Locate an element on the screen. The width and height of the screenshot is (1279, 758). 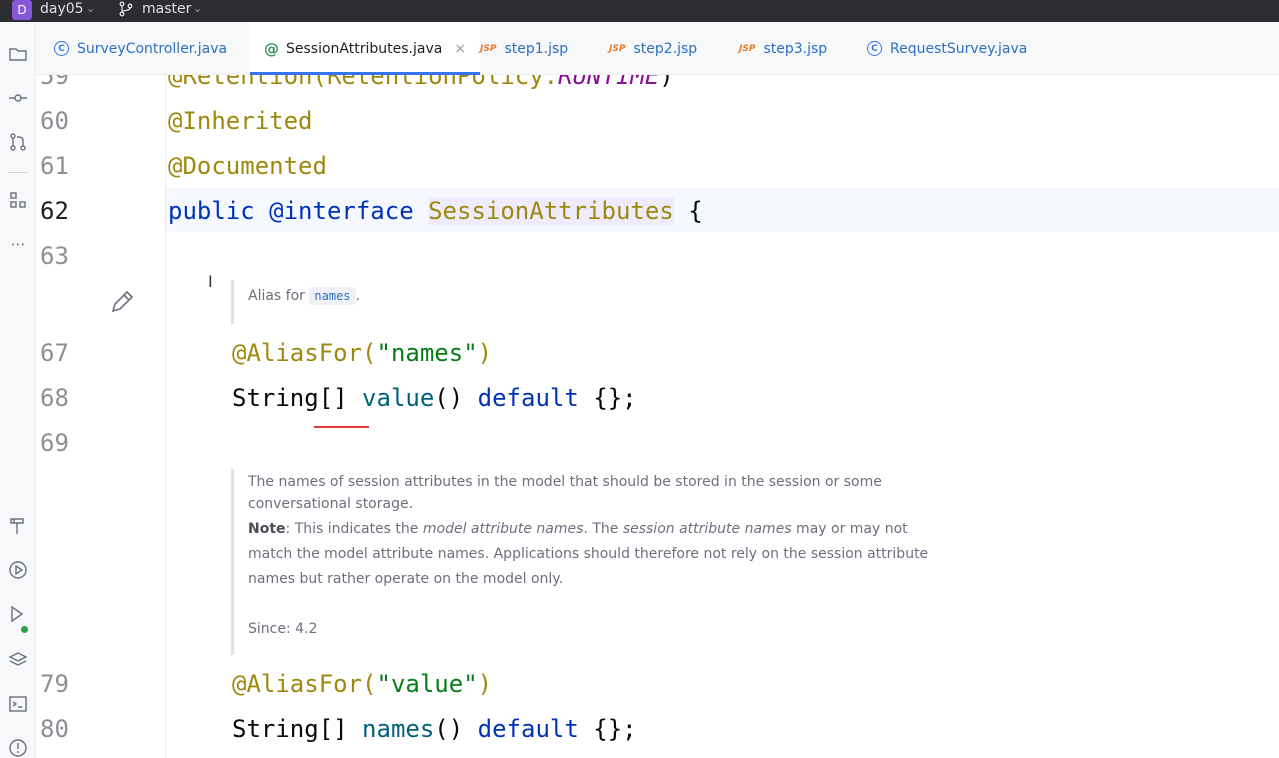
code-line-67: @AliasFor("names") is located at coordinates (362, 353).